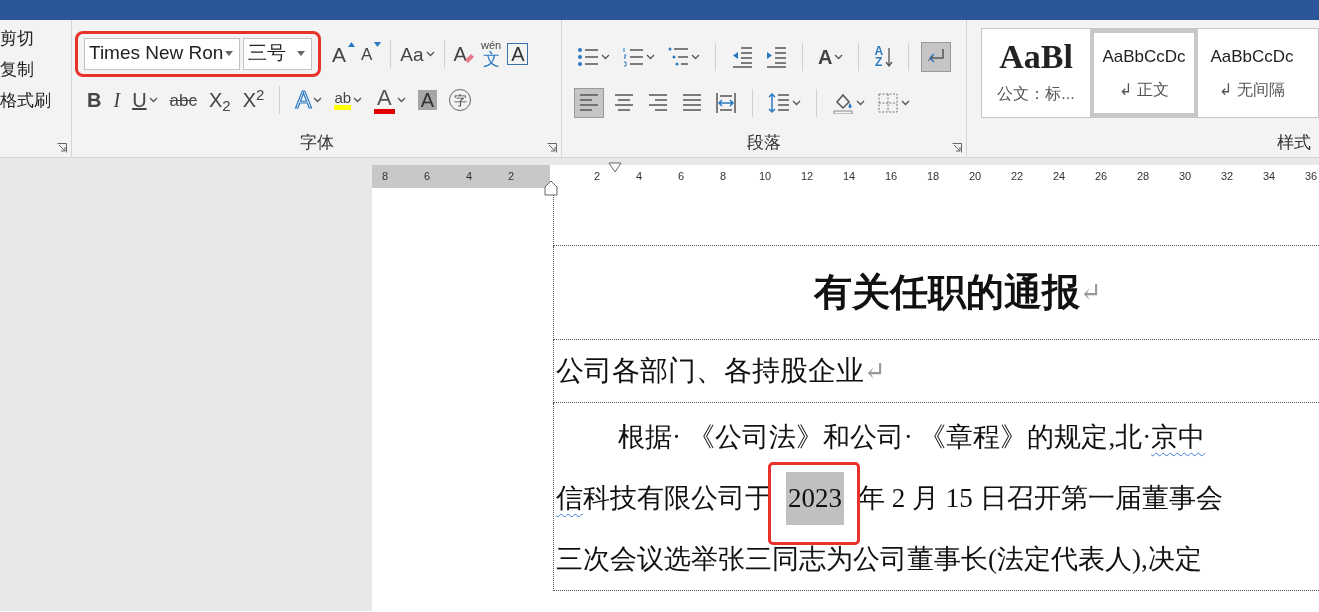 The width and height of the screenshot is (1319, 612). Describe the element at coordinates (220, 100) in the screenshot. I see `subscript-button: X$_{2}$` at that location.